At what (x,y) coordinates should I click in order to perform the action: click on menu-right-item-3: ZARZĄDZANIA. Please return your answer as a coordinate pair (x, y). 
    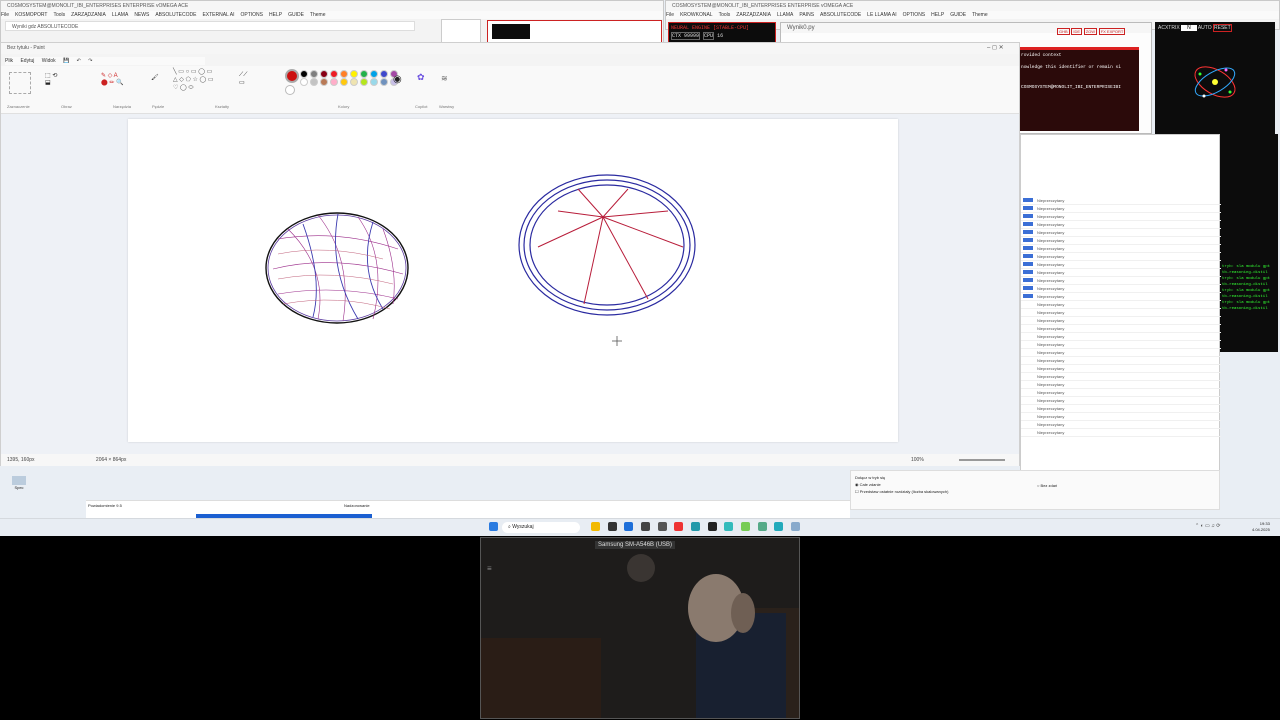
    Looking at the image, I should click on (753, 15).